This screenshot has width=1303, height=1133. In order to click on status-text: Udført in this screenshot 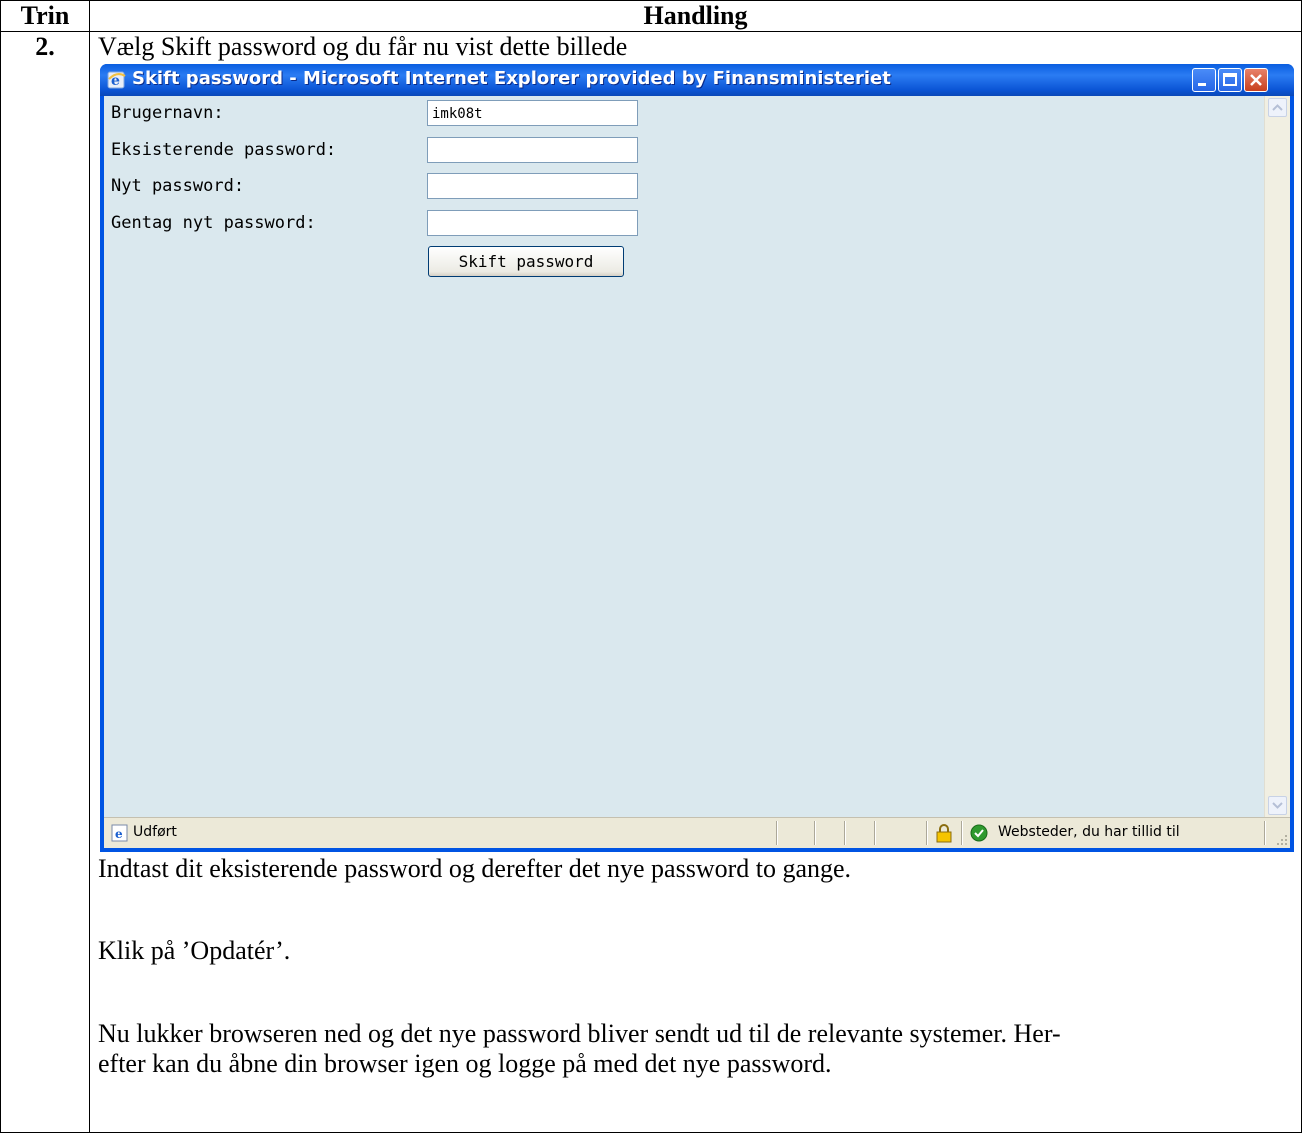, I will do `click(155, 832)`.